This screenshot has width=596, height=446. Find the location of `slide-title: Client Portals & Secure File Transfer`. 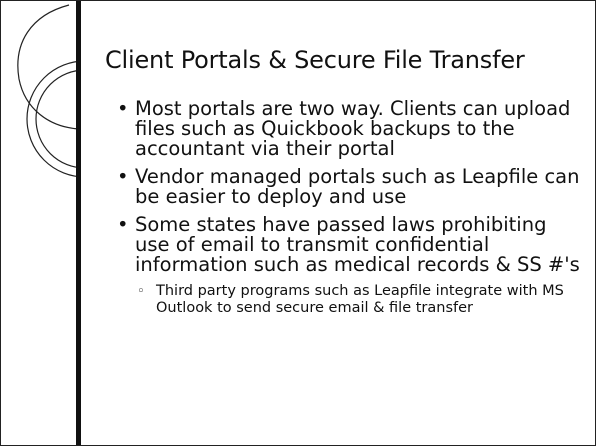

slide-title: Client Portals & Secure File Transfer is located at coordinates (315, 60).